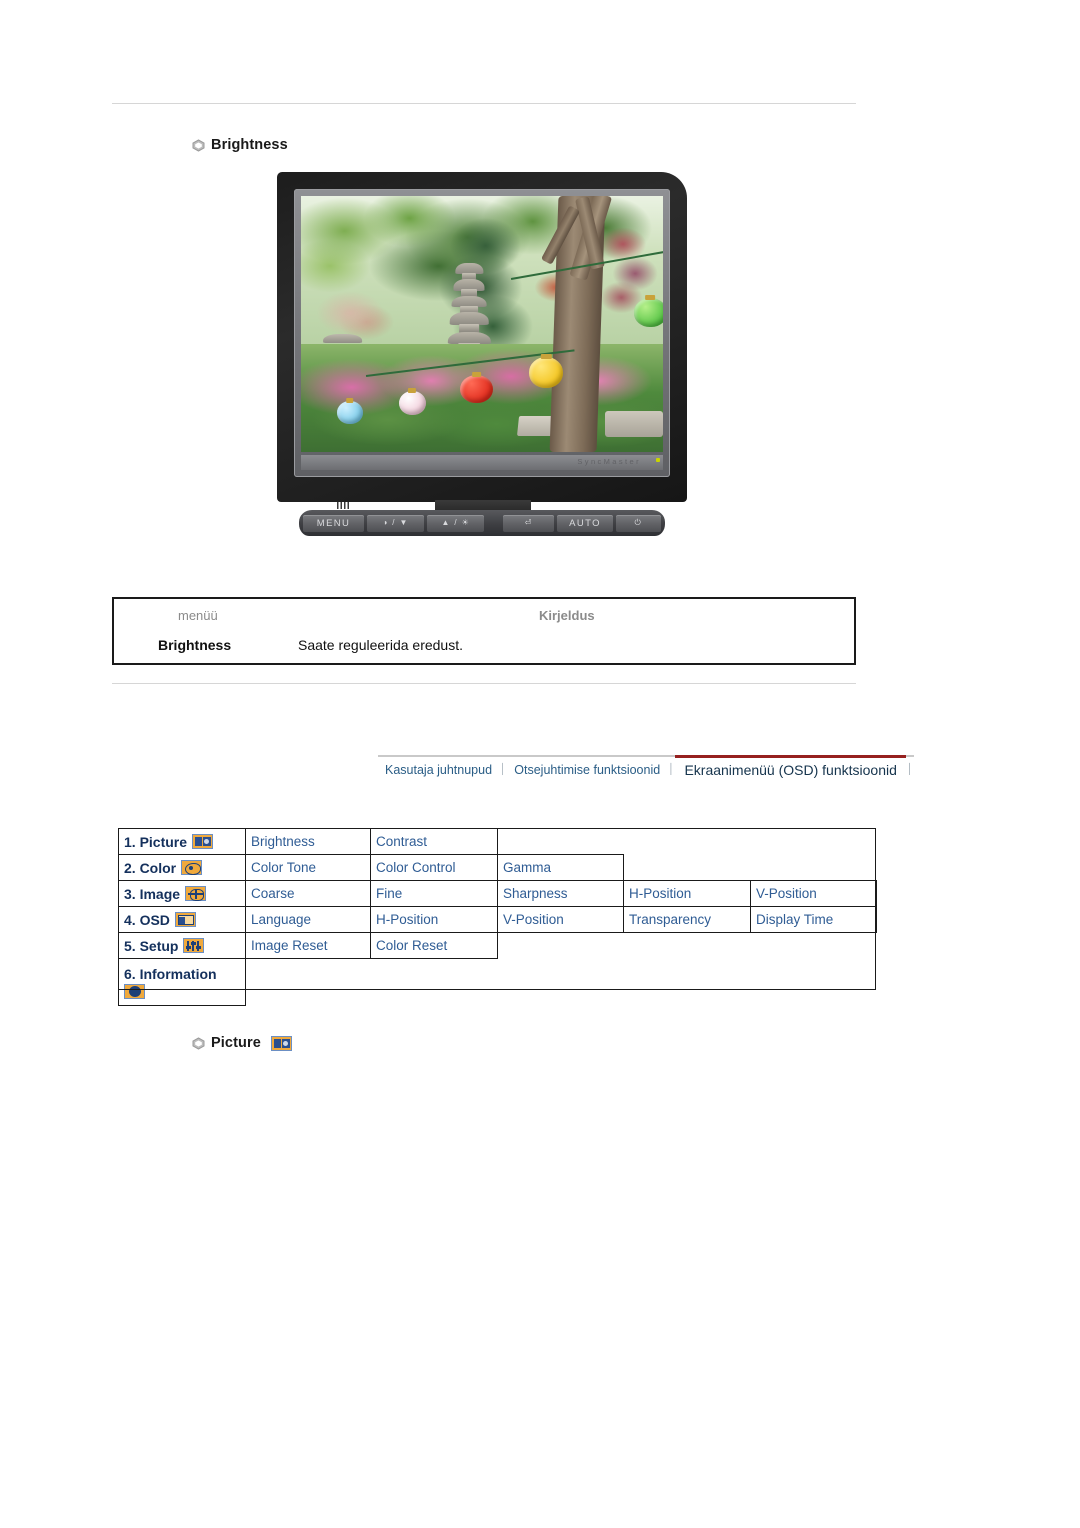 The image size is (1080, 1528). I want to click on osd-category-label: 2. Color, so click(150, 867).